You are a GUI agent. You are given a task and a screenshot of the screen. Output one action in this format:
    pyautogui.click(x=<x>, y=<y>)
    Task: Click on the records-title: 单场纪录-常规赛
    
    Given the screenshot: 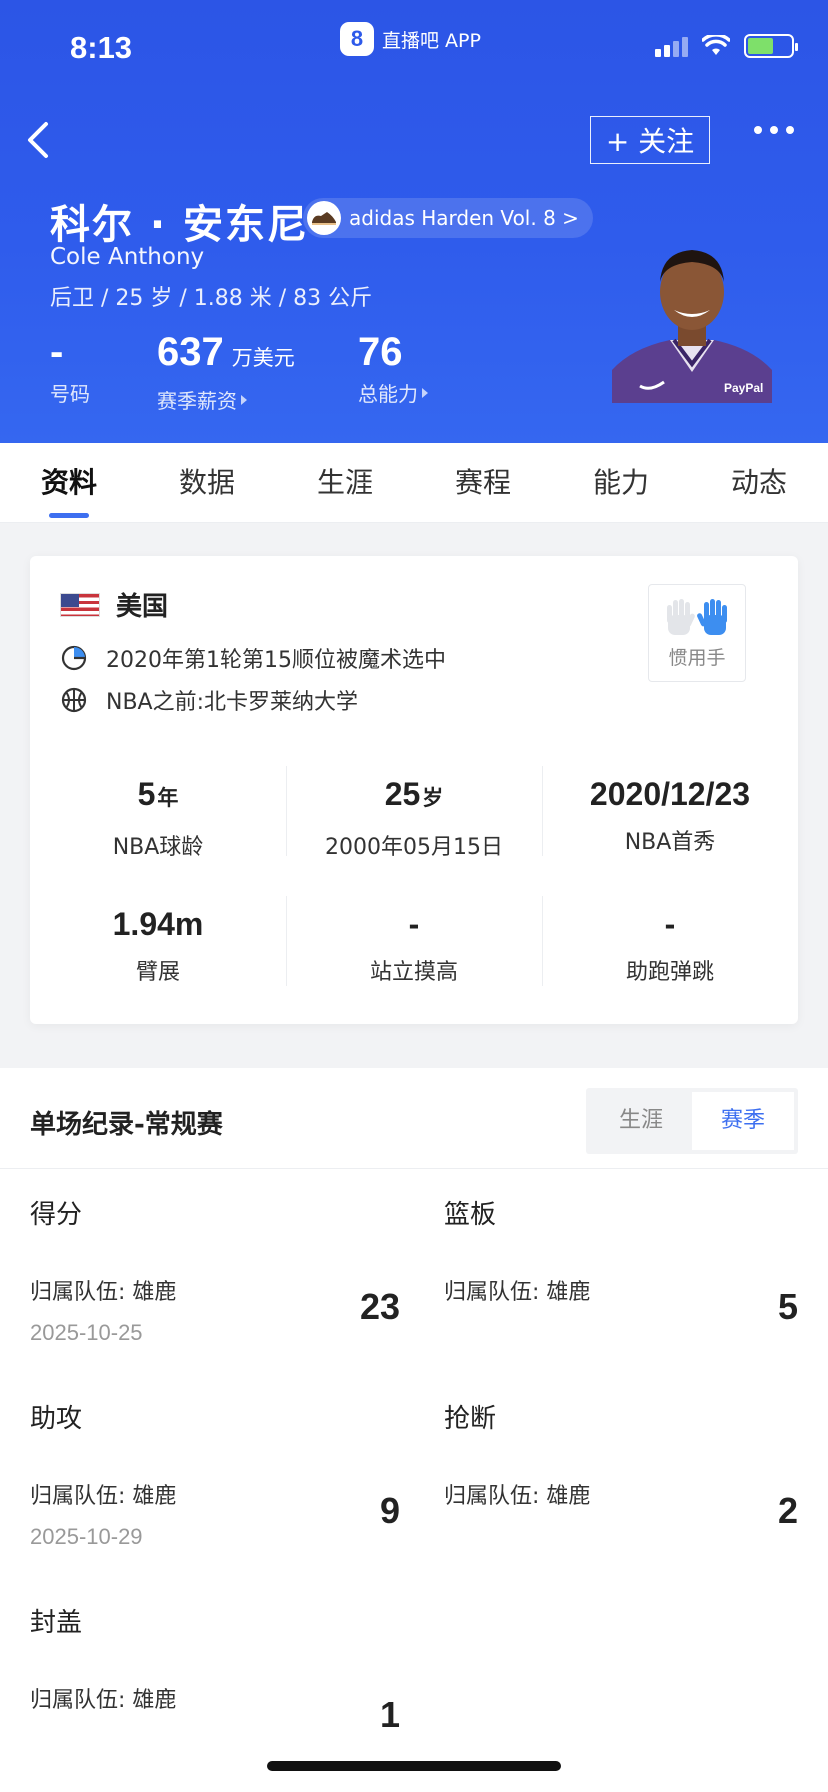 What is the action you would take?
    pyautogui.click(x=126, y=1125)
    